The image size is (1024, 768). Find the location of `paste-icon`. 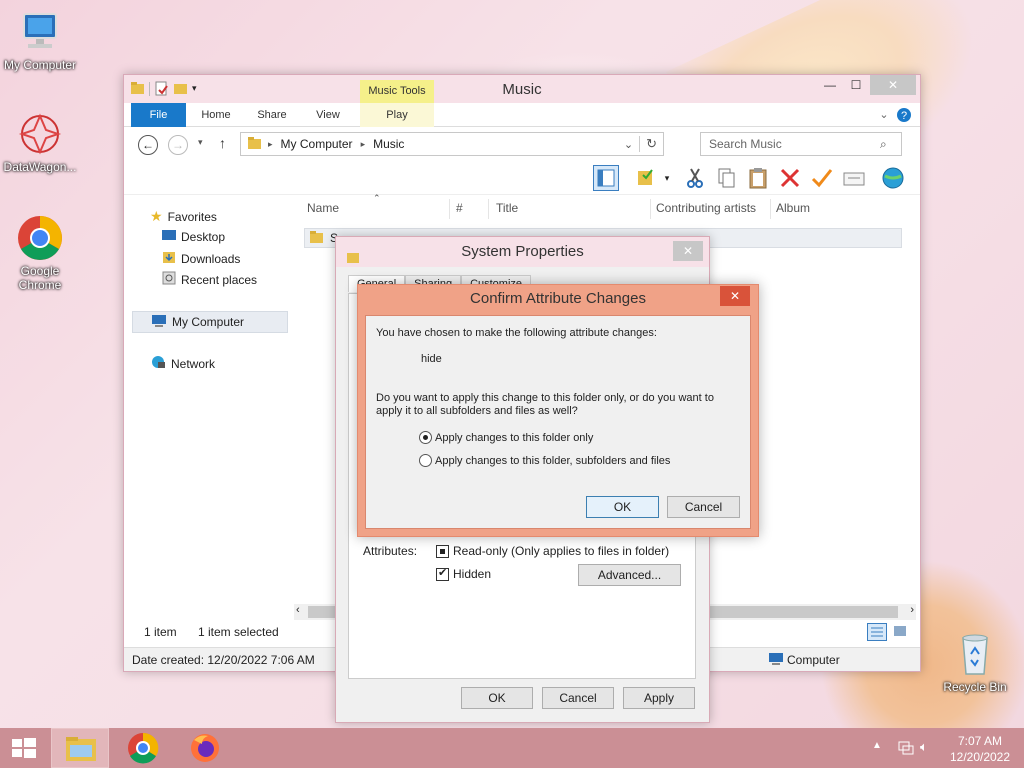

paste-icon is located at coordinates (758, 178).